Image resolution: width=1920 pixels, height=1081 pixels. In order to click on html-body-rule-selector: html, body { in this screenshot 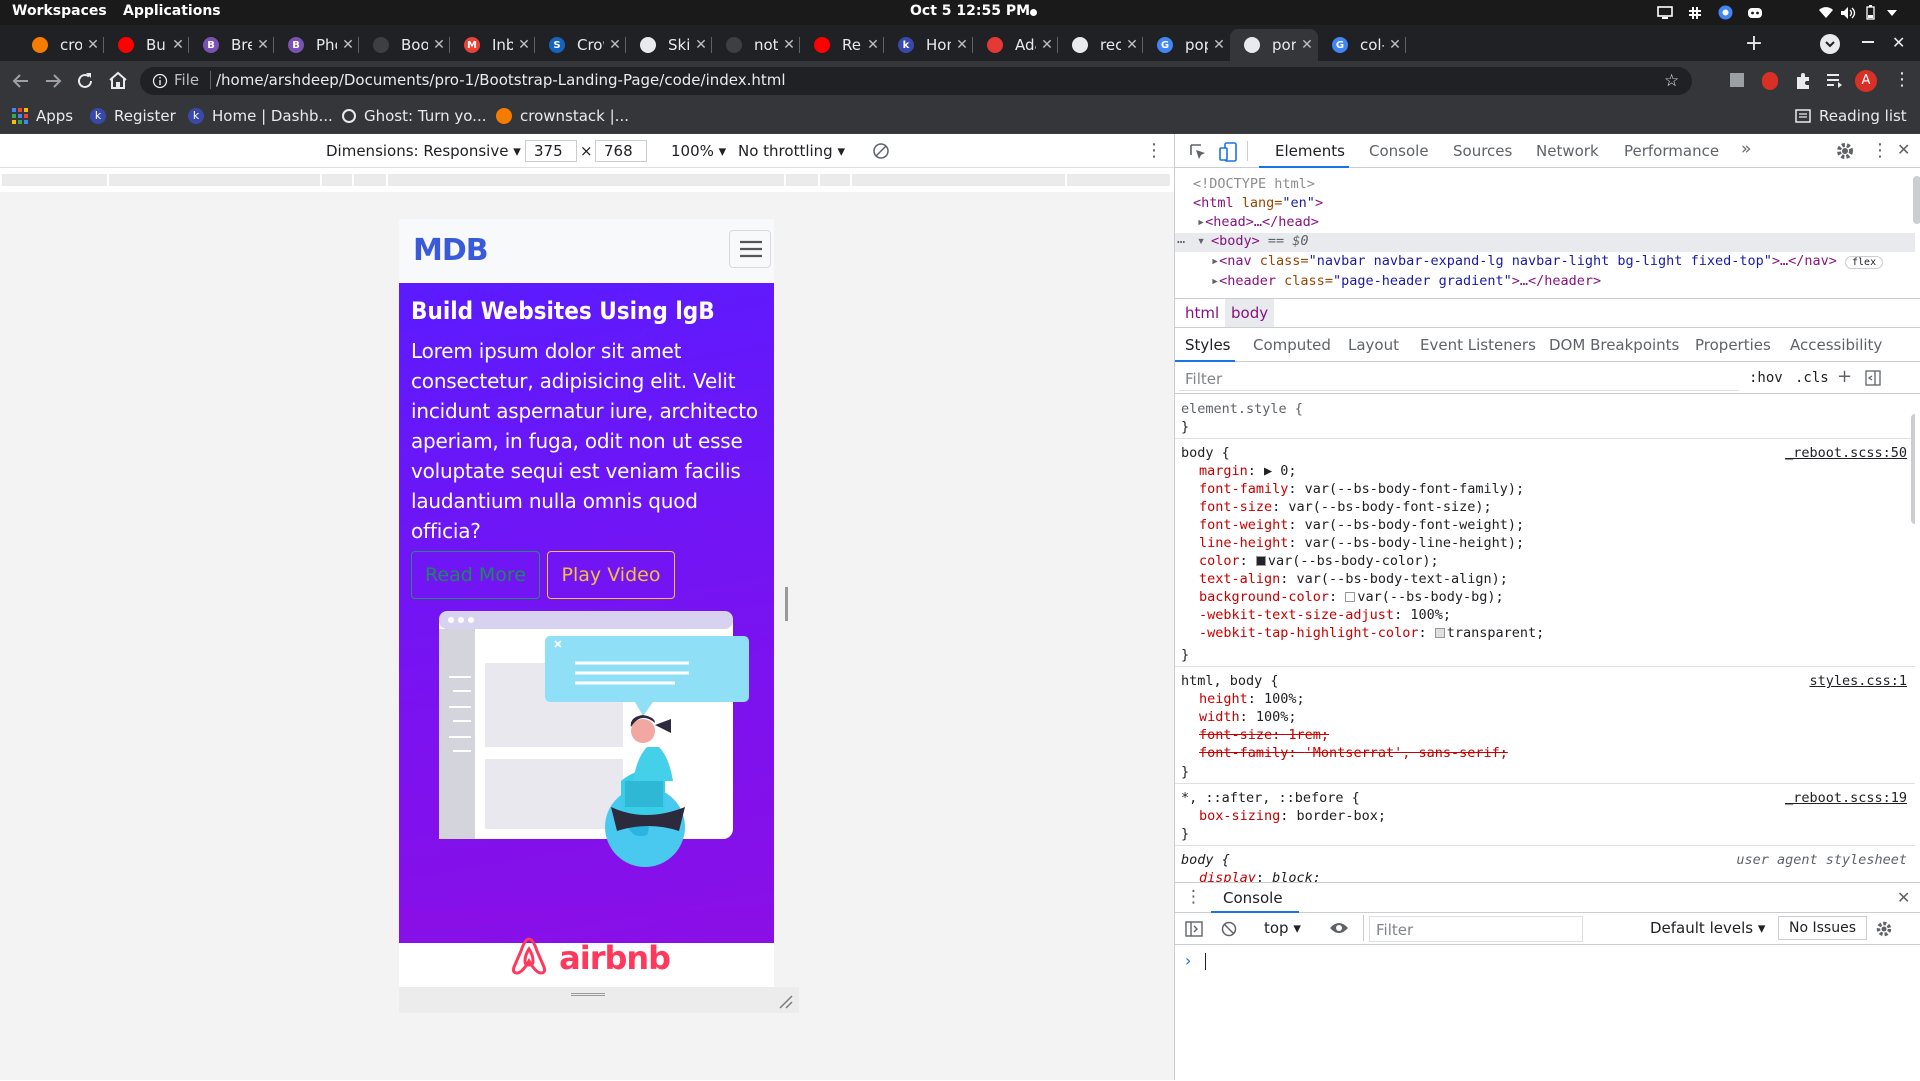, I will do `click(1230, 681)`.